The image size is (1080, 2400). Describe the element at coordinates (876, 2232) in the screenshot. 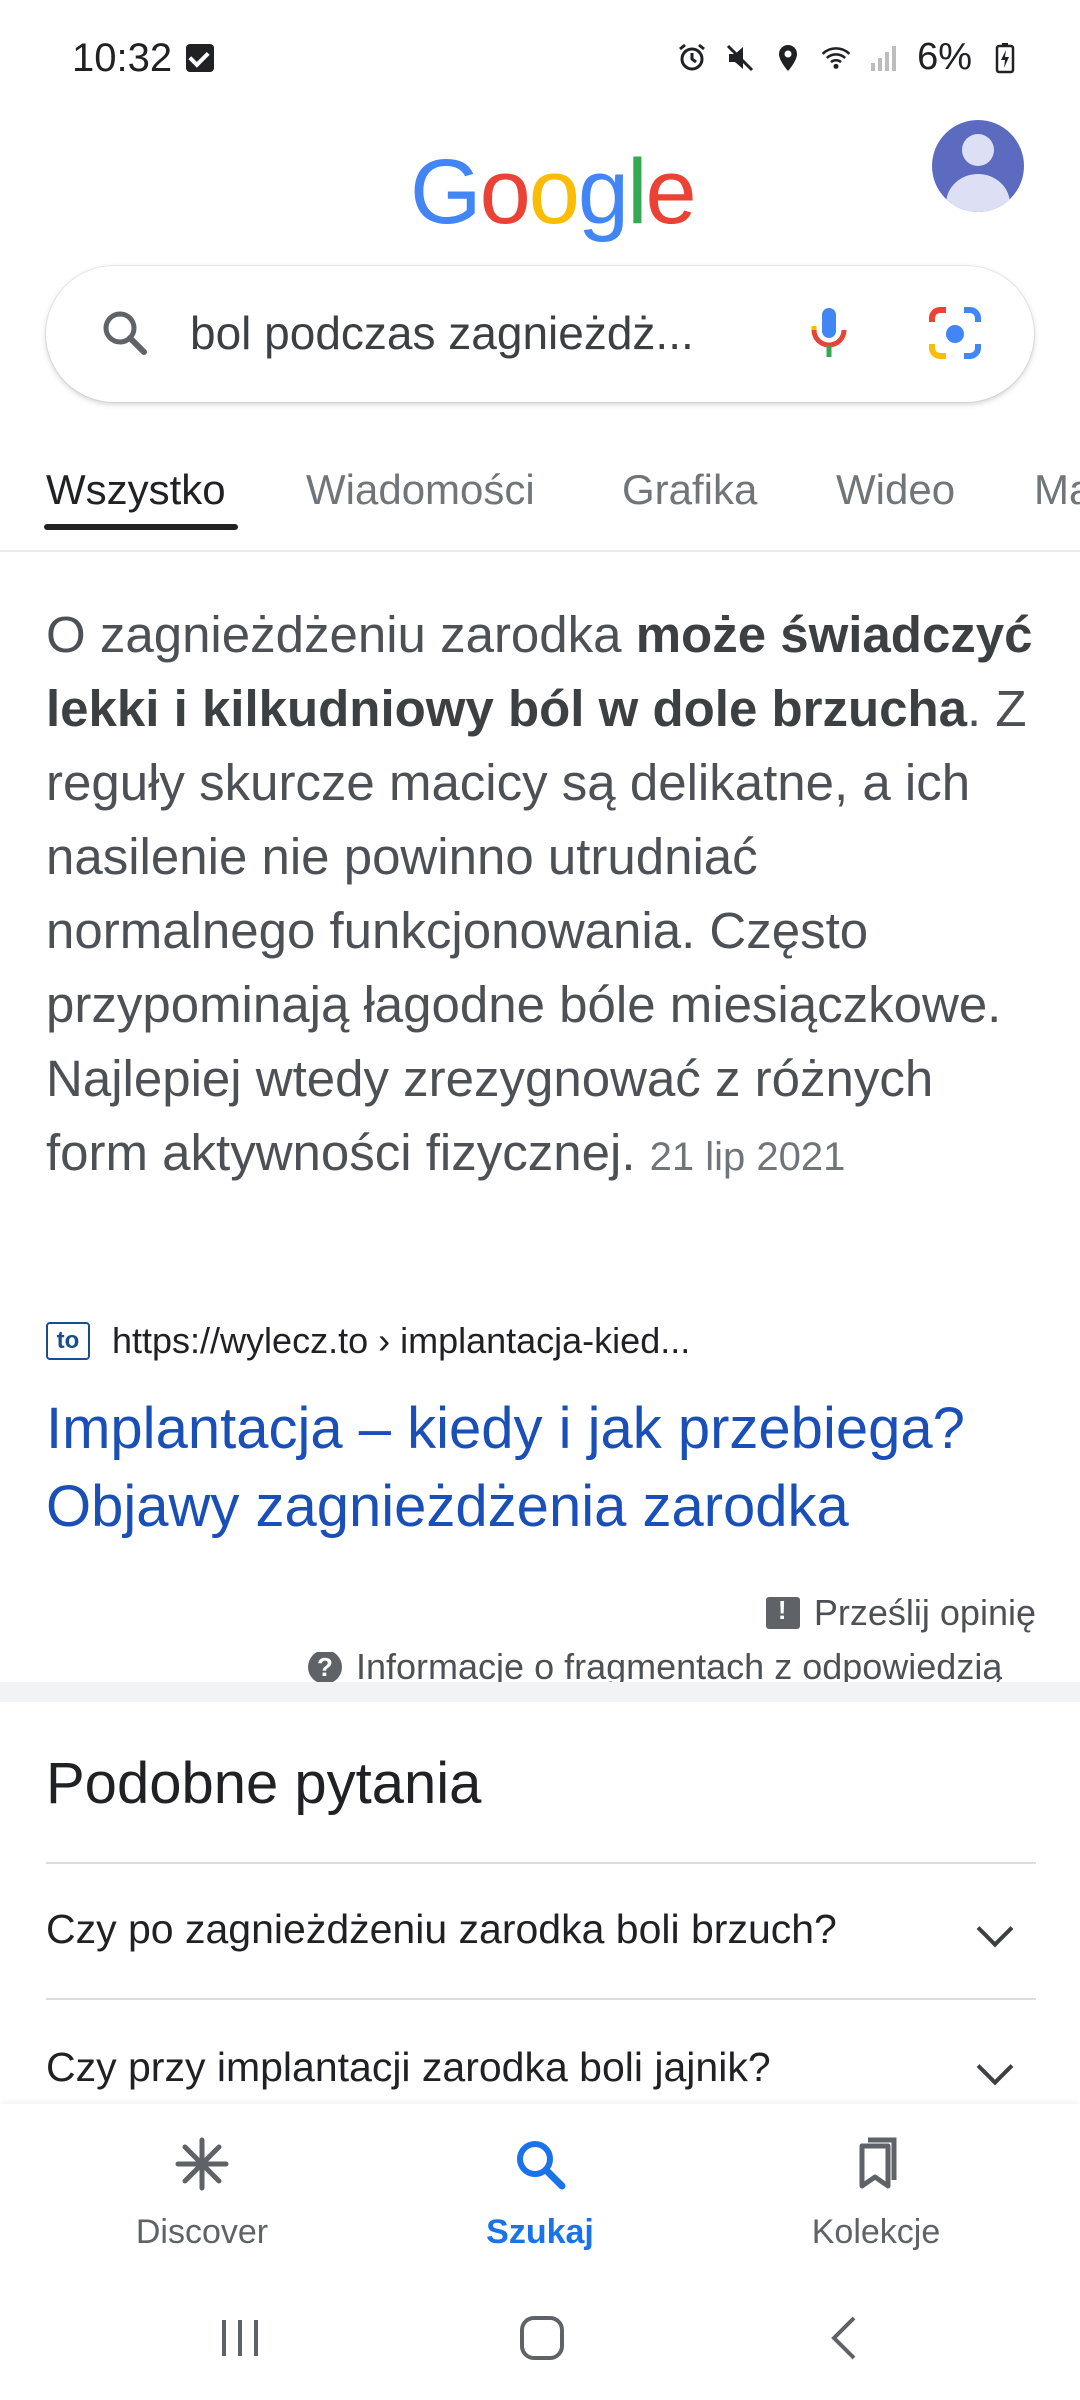

I see `nav-collections-label: Kolekcje` at that location.